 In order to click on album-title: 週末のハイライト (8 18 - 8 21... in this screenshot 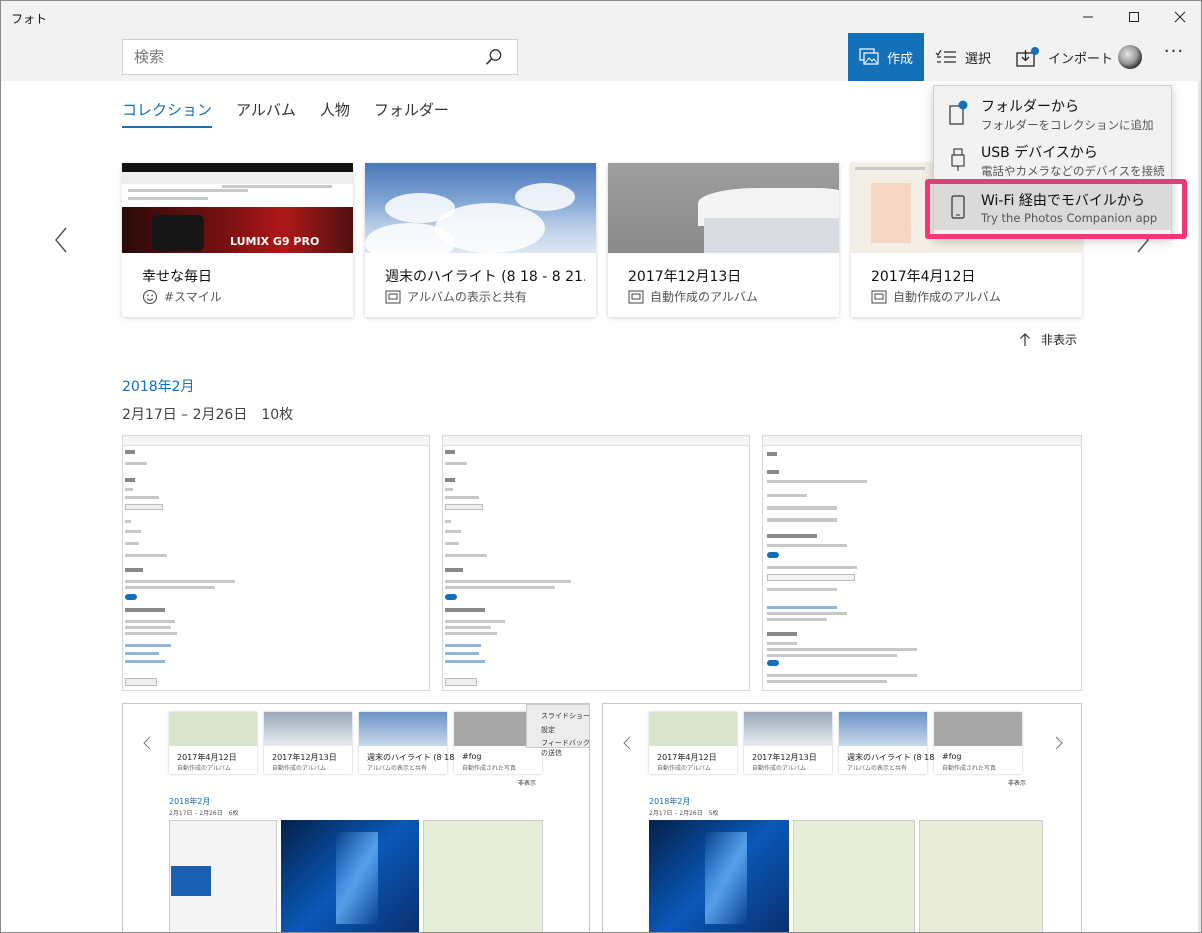, I will do `click(485, 277)`.